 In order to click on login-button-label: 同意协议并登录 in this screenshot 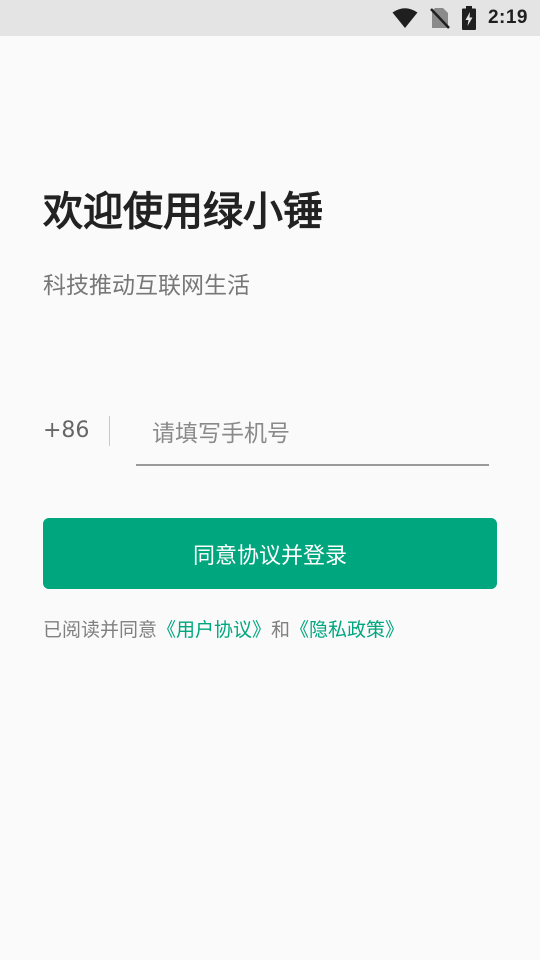, I will do `click(269, 556)`.